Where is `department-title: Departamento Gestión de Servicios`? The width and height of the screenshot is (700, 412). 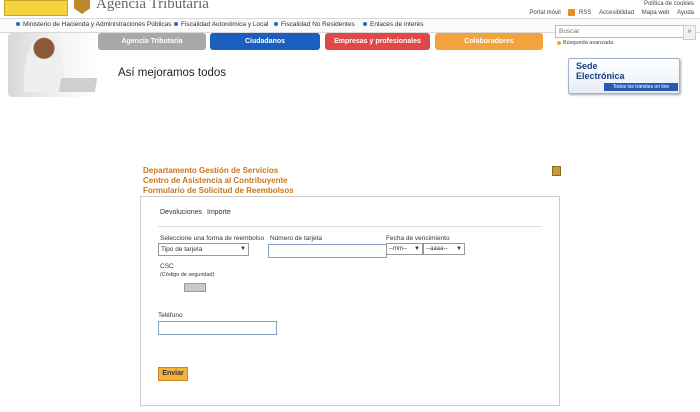 department-title: Departamento Gestión de Servicios is located at coordinates (211, 170).